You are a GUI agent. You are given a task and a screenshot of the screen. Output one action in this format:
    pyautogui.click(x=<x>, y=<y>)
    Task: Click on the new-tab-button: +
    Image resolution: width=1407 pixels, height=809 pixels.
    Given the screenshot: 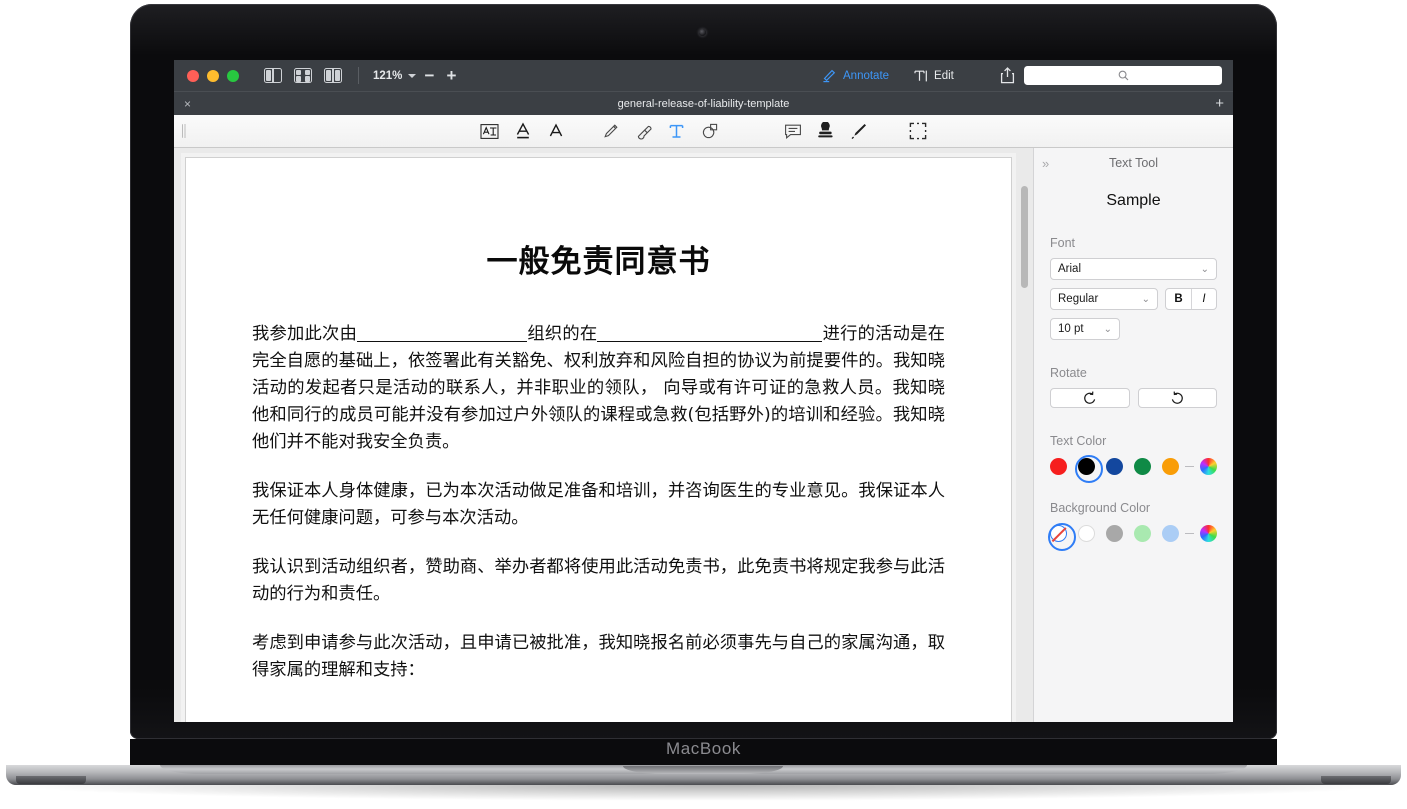 What is the action you would take?
    pyautogui.click(x=1219, y=103)
    